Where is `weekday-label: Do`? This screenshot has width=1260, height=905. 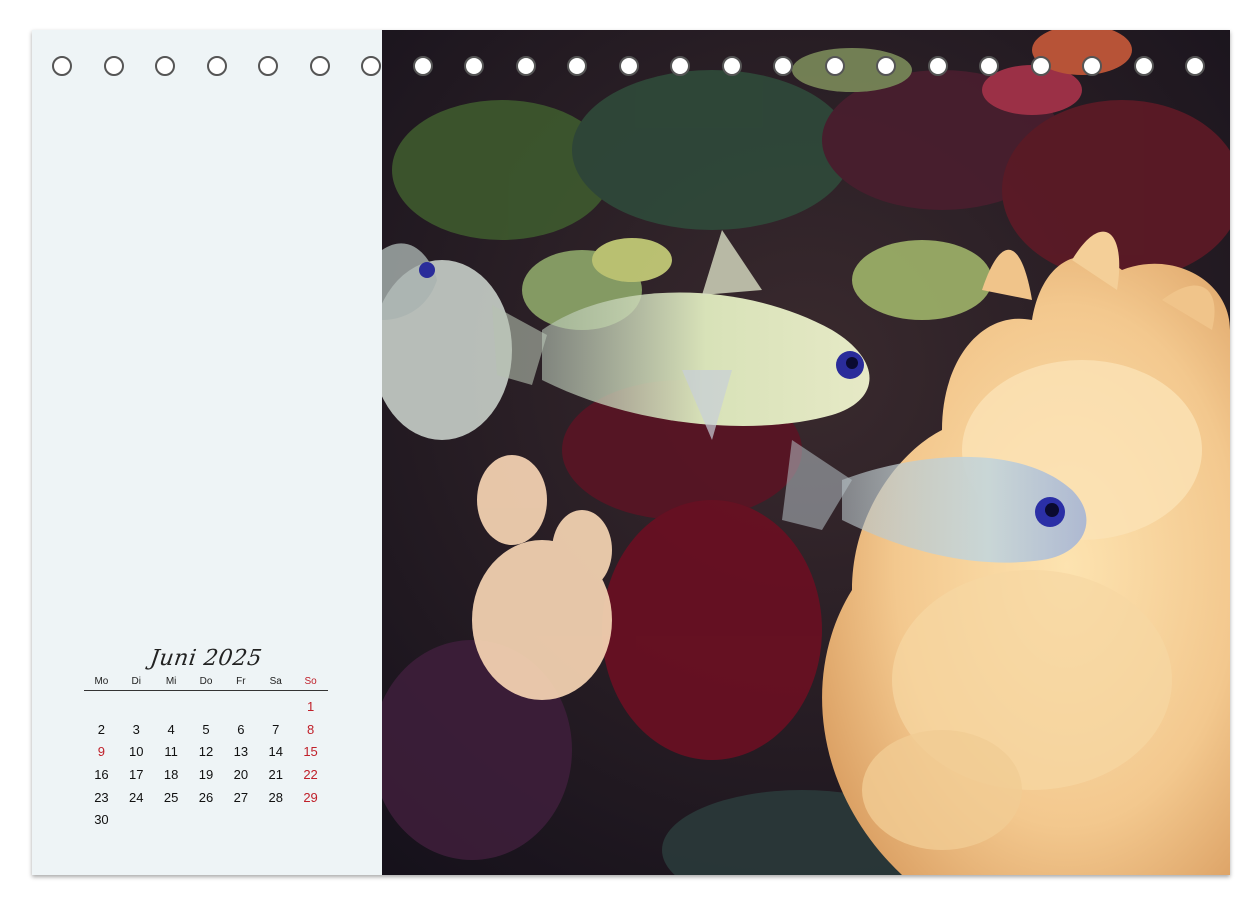
weekday-label: Do is located at coordinates (206, 681).